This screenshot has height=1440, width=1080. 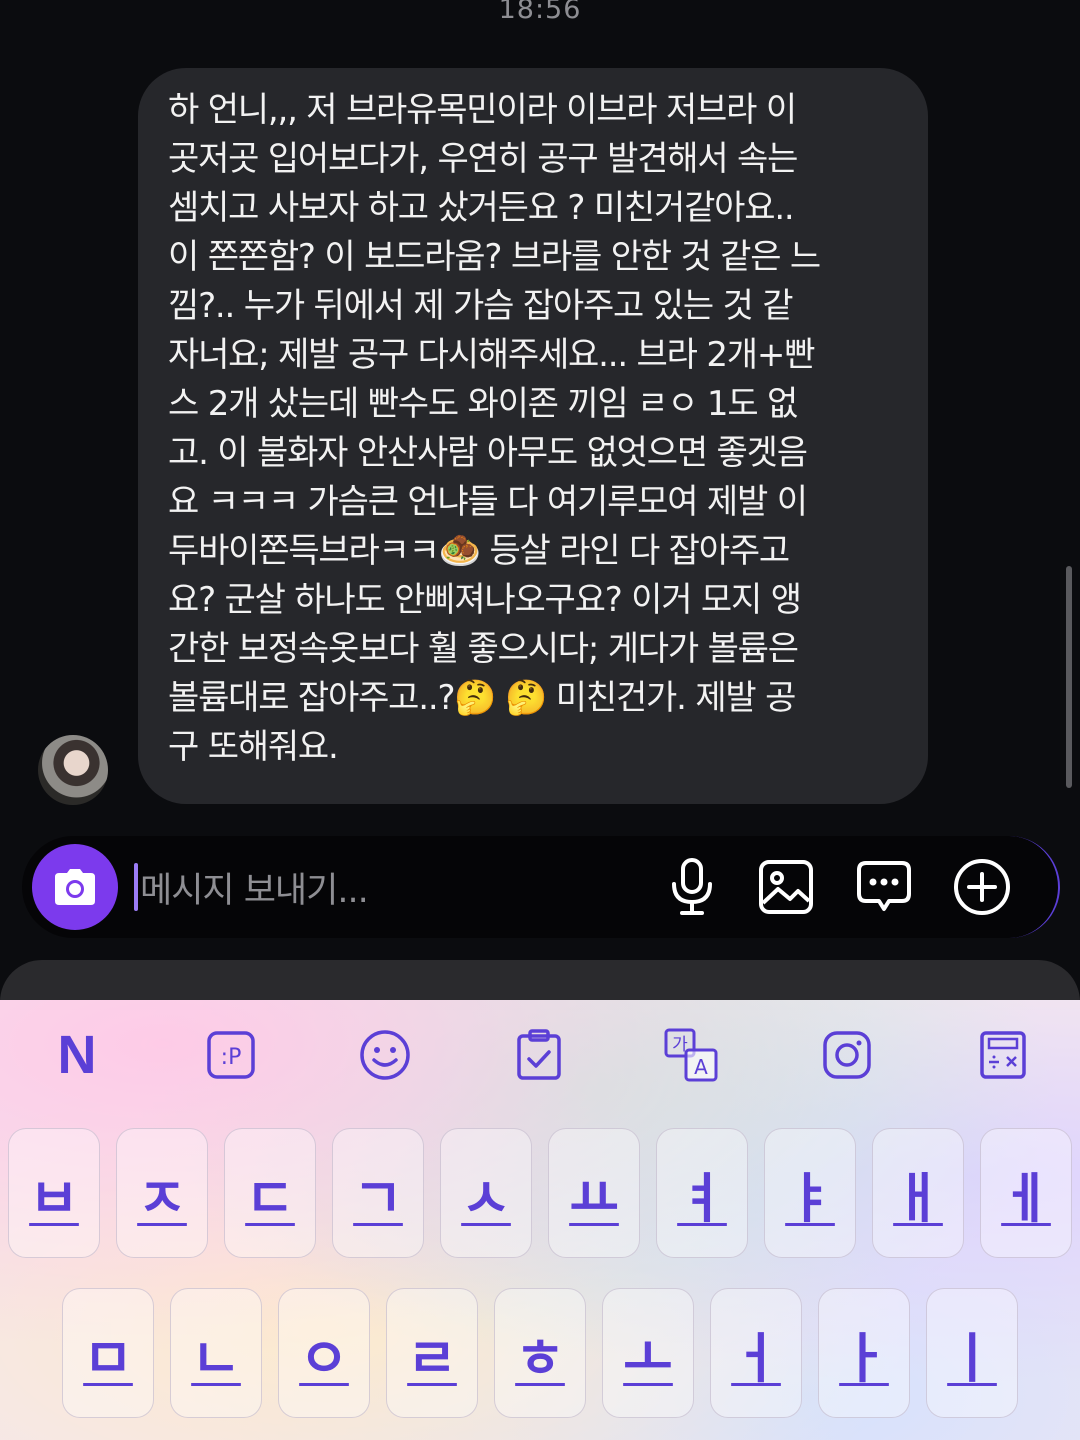 I want to click on key-label: ㅔ, so click(x=1026, y=1198).